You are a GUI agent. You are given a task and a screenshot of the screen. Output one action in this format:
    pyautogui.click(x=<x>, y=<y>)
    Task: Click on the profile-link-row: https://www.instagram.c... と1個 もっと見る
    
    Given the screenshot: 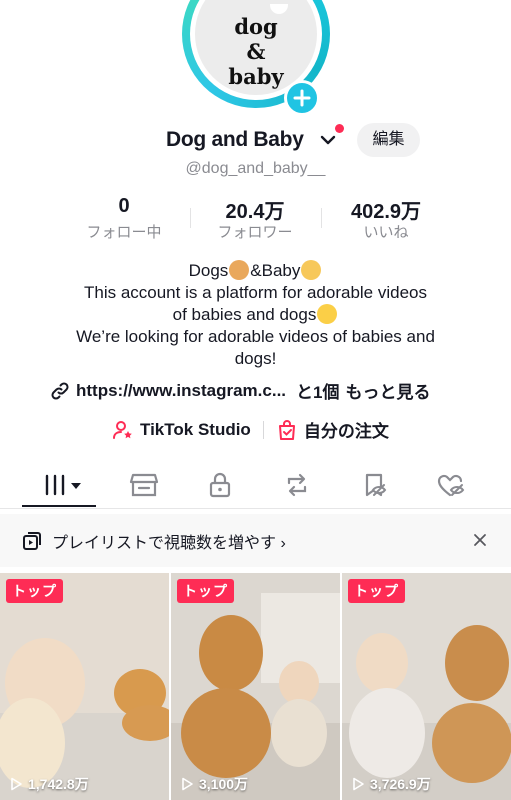 What is the action you would take?
    pyautogui.click(x=240, y=390)
    